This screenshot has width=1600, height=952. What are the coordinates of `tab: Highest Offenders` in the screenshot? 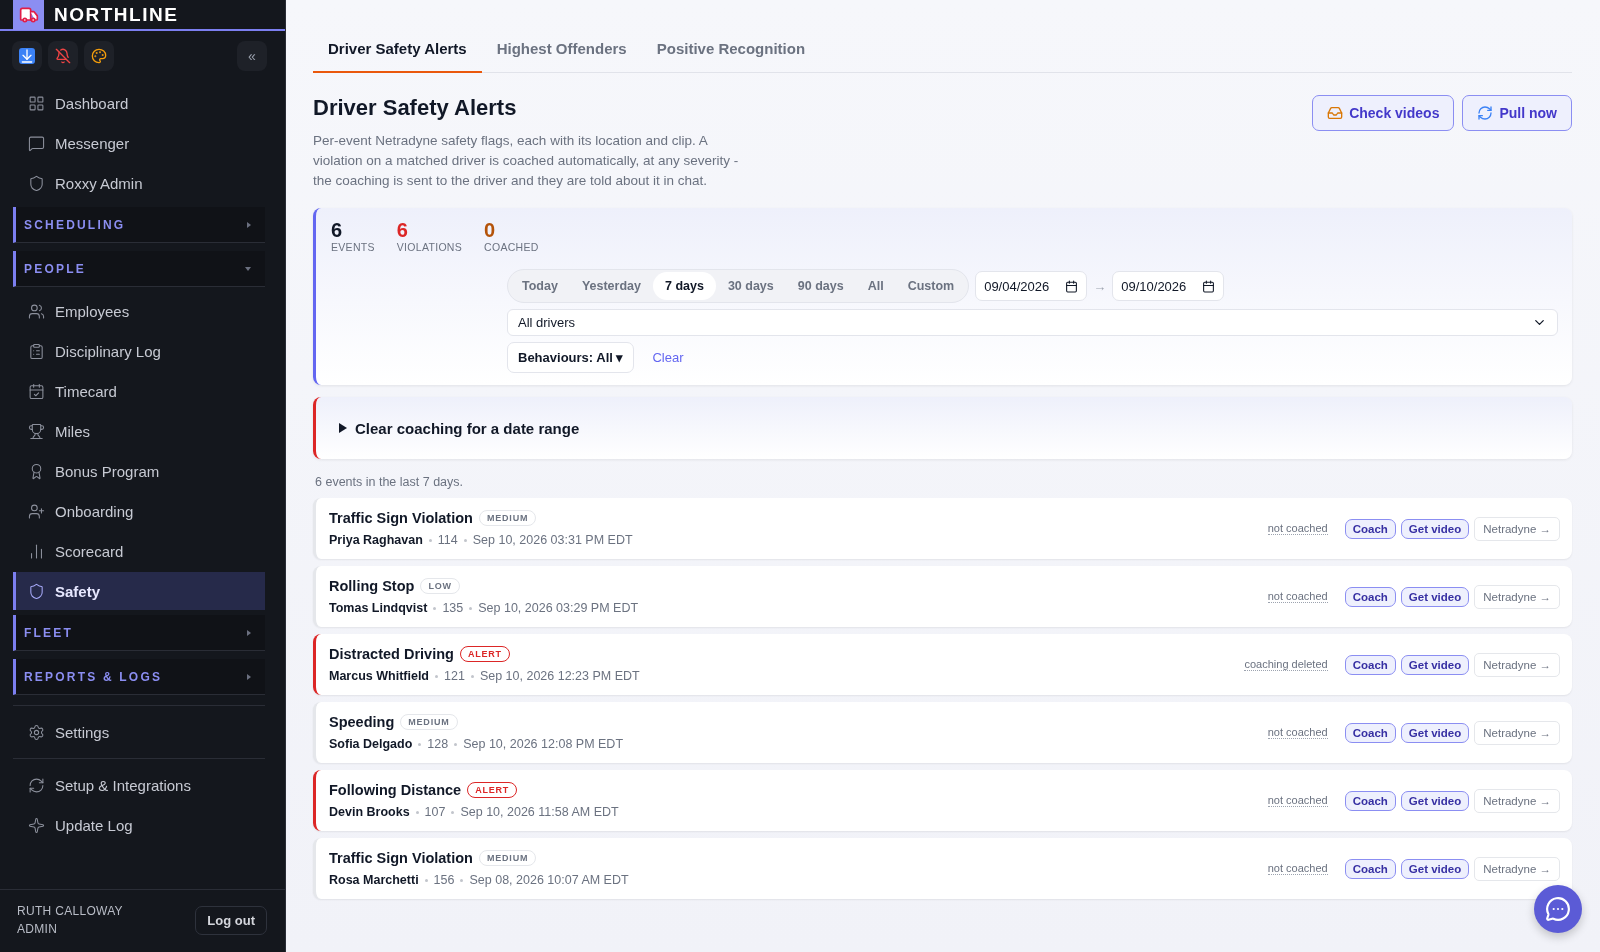 It's located at (561, 51).